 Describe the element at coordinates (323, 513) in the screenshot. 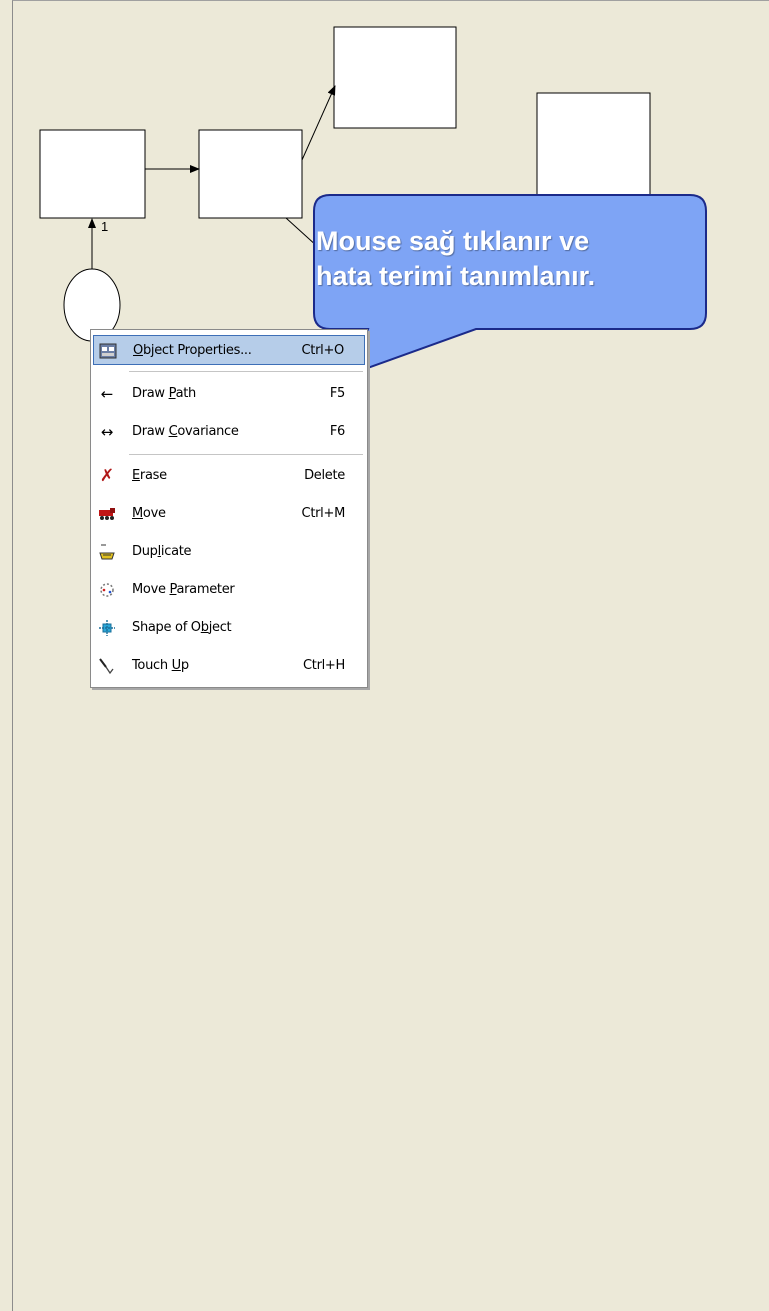

I see `menu-item-shortcut: Ctrl+M` at that location.